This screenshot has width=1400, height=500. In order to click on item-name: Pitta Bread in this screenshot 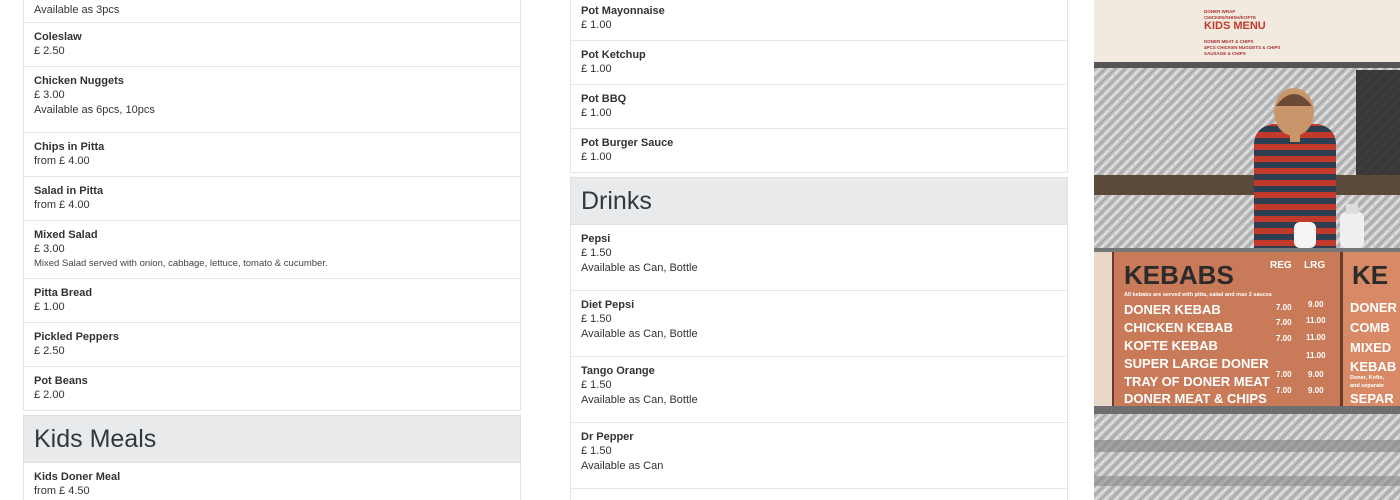, I will do `click(63, 293)`.